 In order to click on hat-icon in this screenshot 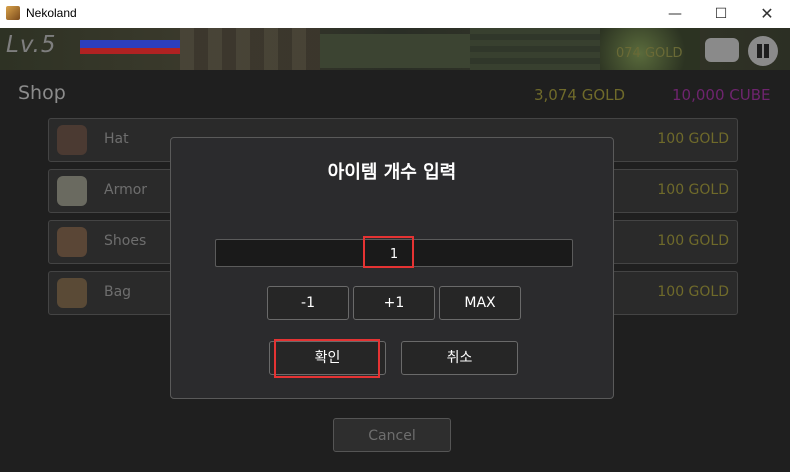, I will do `click(72, 140)`.